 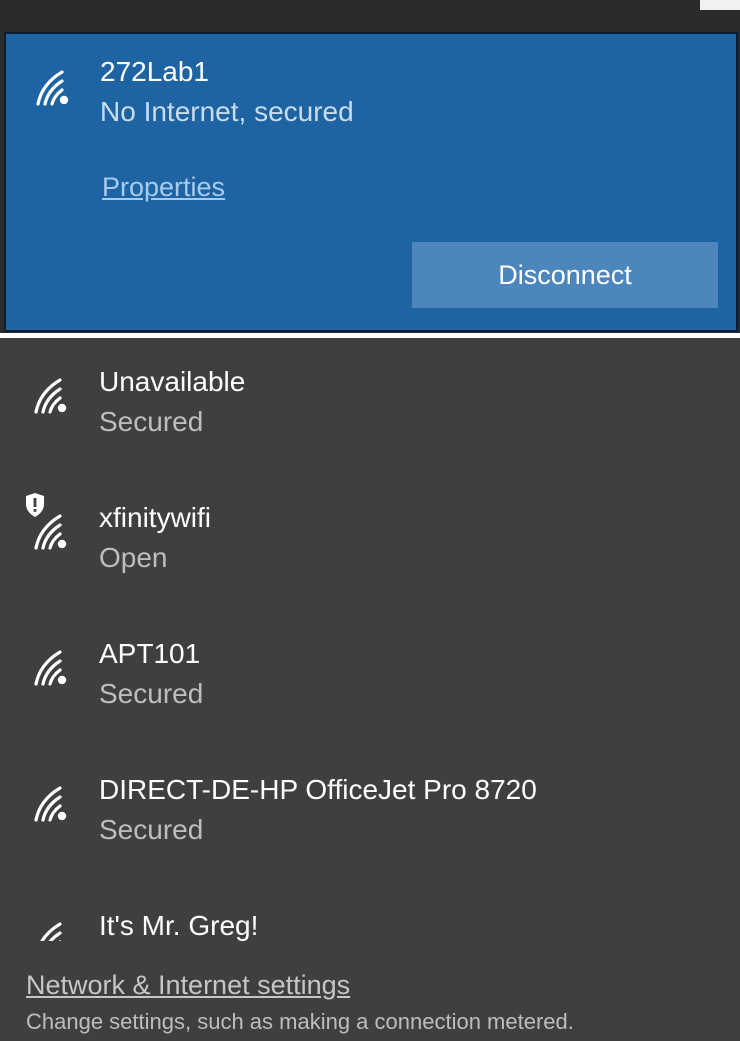 I want to click on network-status: Open, so click(x=133, y=557).